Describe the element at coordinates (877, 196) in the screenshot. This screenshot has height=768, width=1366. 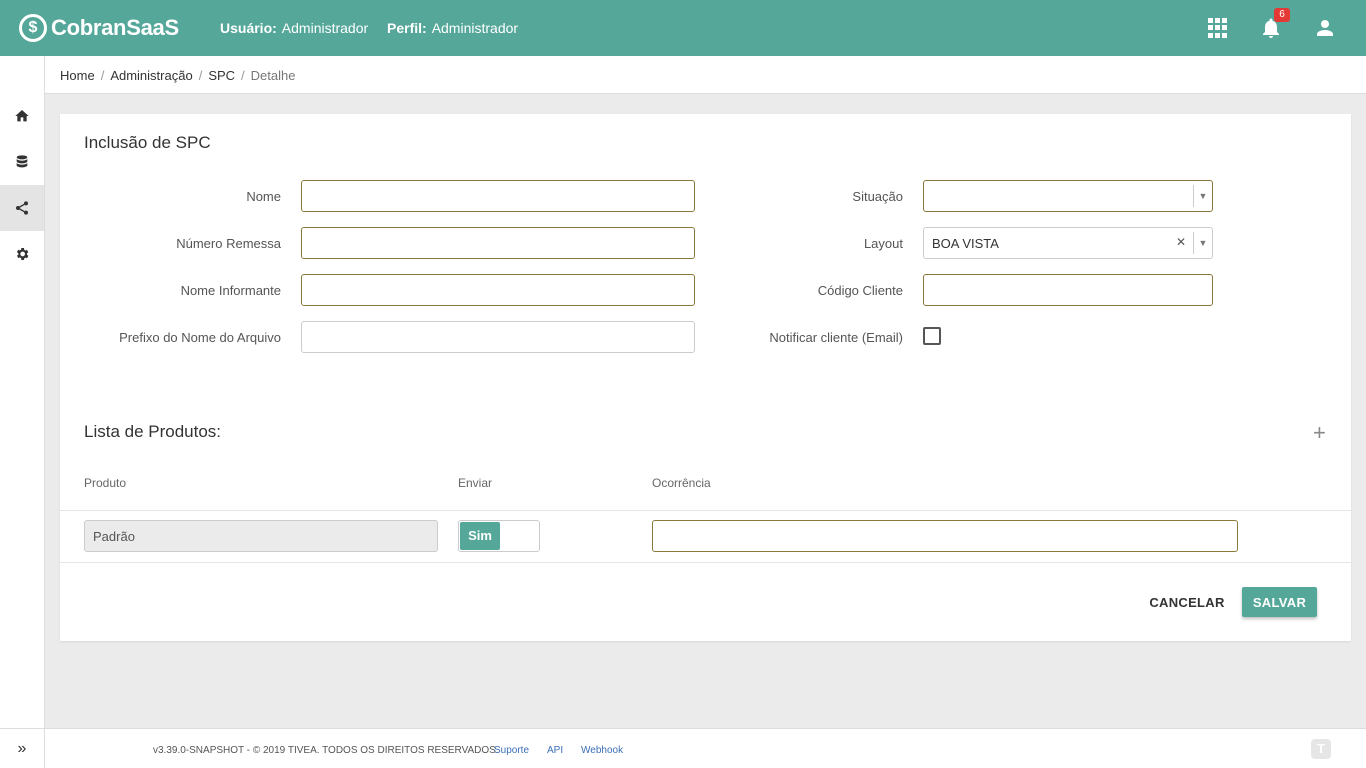
I see `situacao-label: Situação` at that location.